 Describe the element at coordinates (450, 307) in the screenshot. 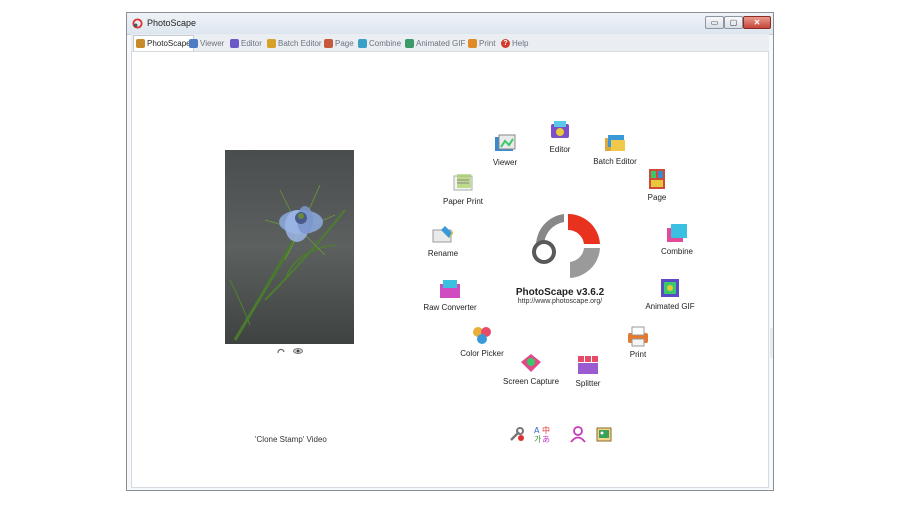

I see `ring-item-label: Raw Converter` at that location.